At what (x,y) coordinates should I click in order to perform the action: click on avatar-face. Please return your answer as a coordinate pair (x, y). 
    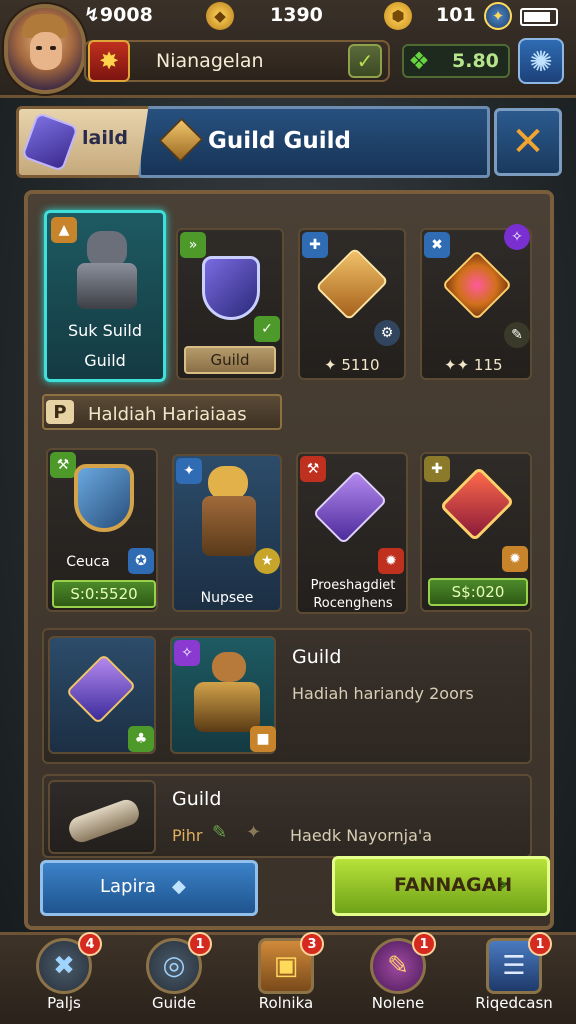
    Looking at the image, I should click on (46, 51).